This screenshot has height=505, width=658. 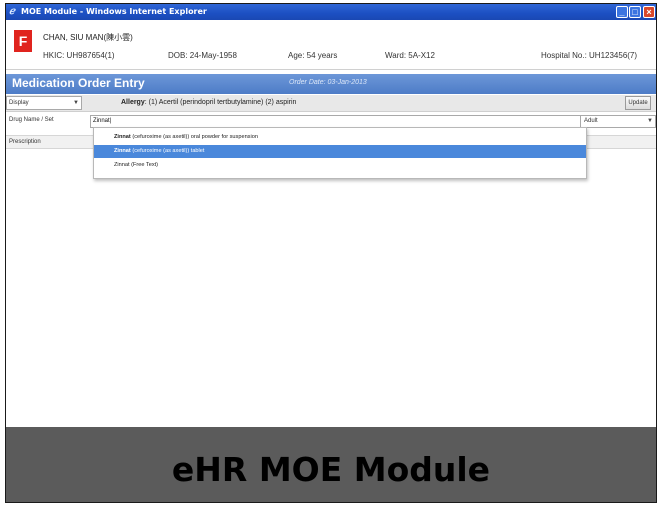 I want to click on suggestion-detail: Zinnat (Free Text), so click(x=136, y=165).